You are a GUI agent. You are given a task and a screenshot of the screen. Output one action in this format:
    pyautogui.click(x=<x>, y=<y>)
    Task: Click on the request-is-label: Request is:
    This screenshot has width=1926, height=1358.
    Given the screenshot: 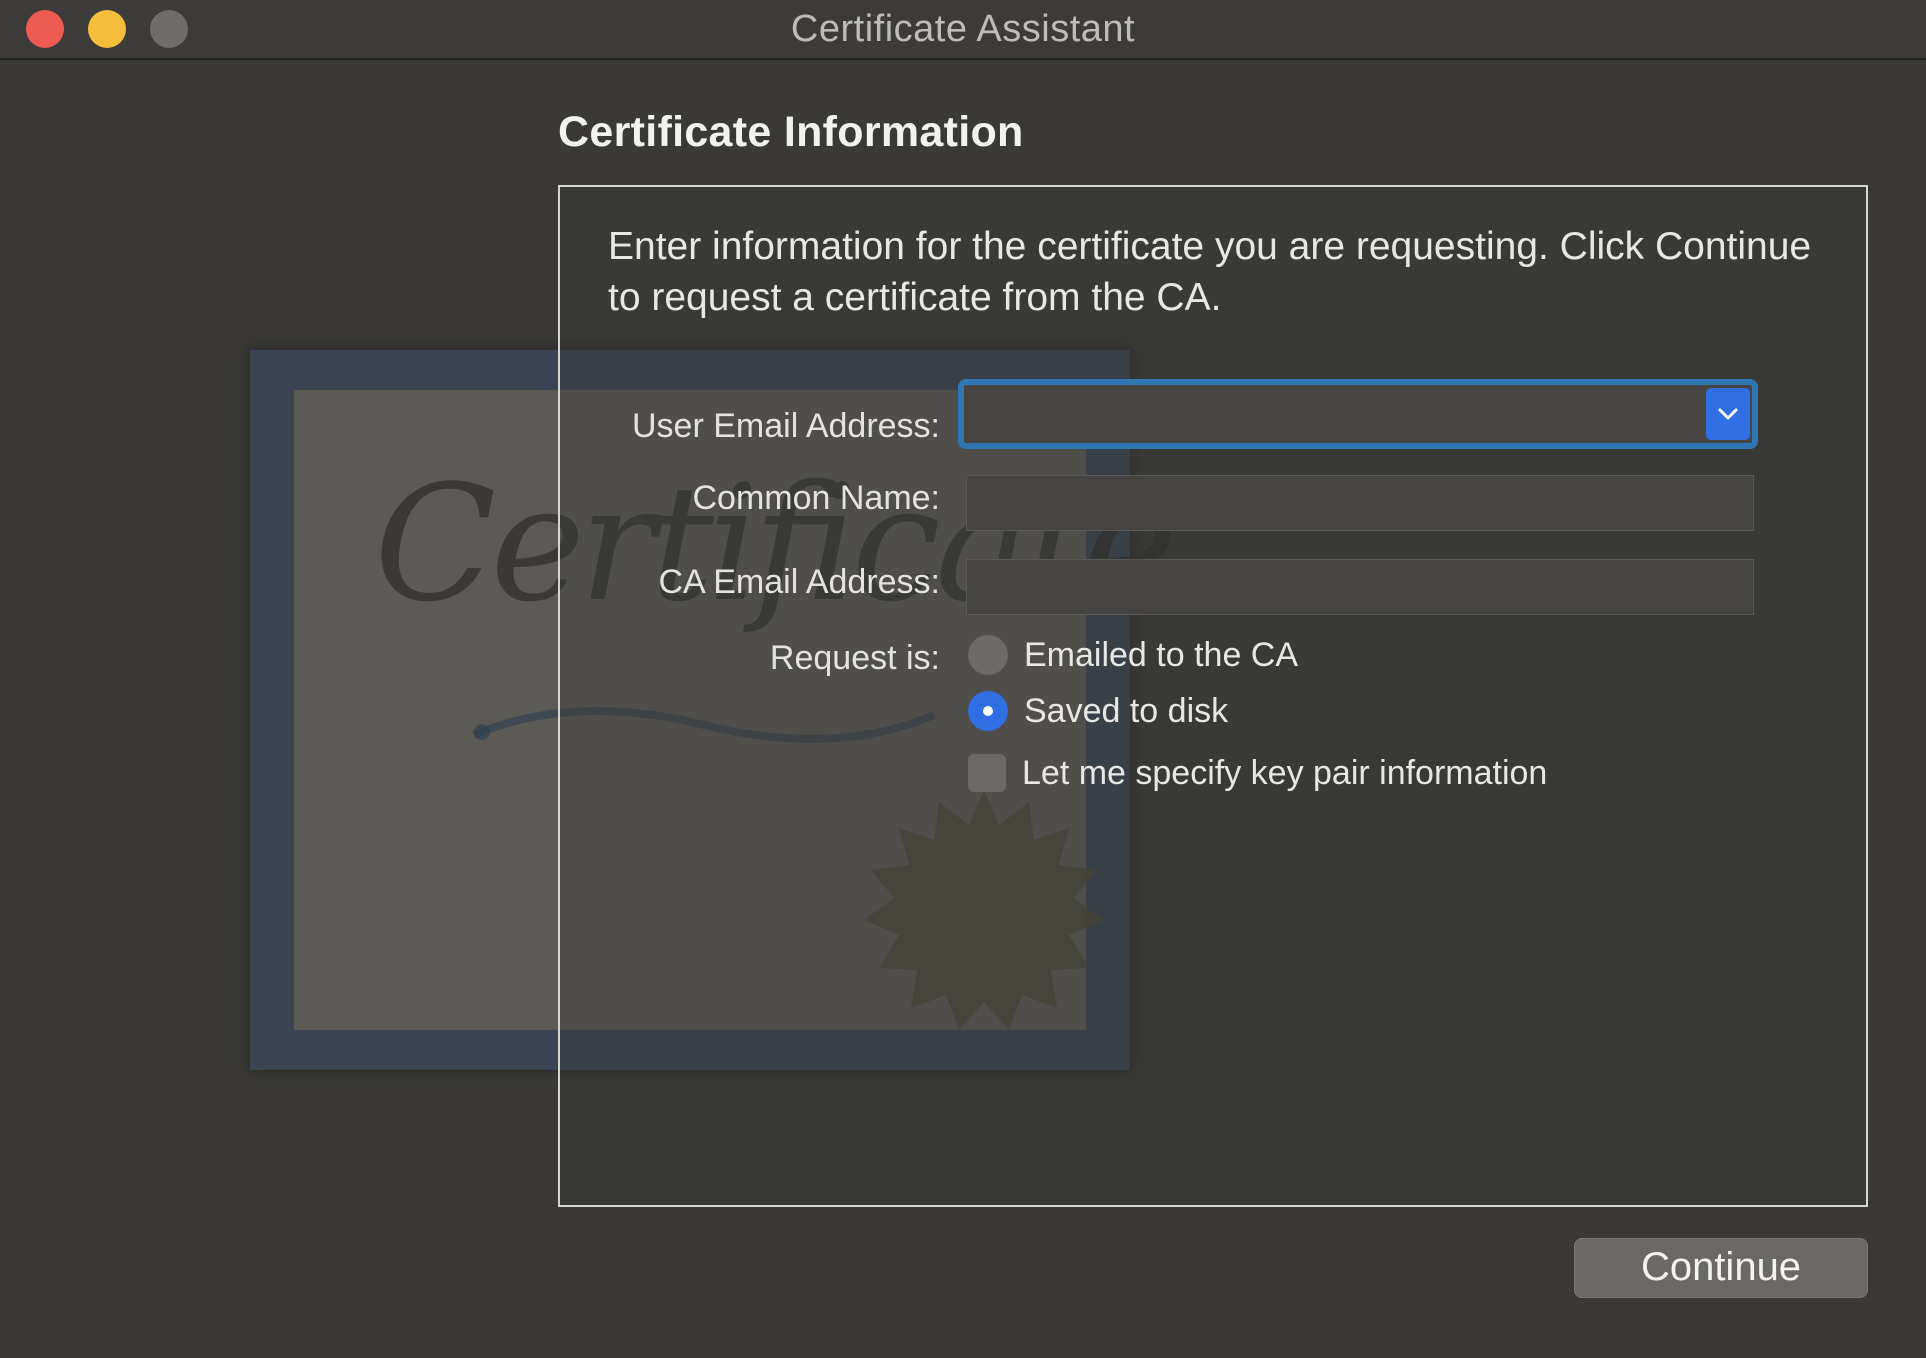 What is the action you would take?
    pyautogui.click(x=854, y=658)
    